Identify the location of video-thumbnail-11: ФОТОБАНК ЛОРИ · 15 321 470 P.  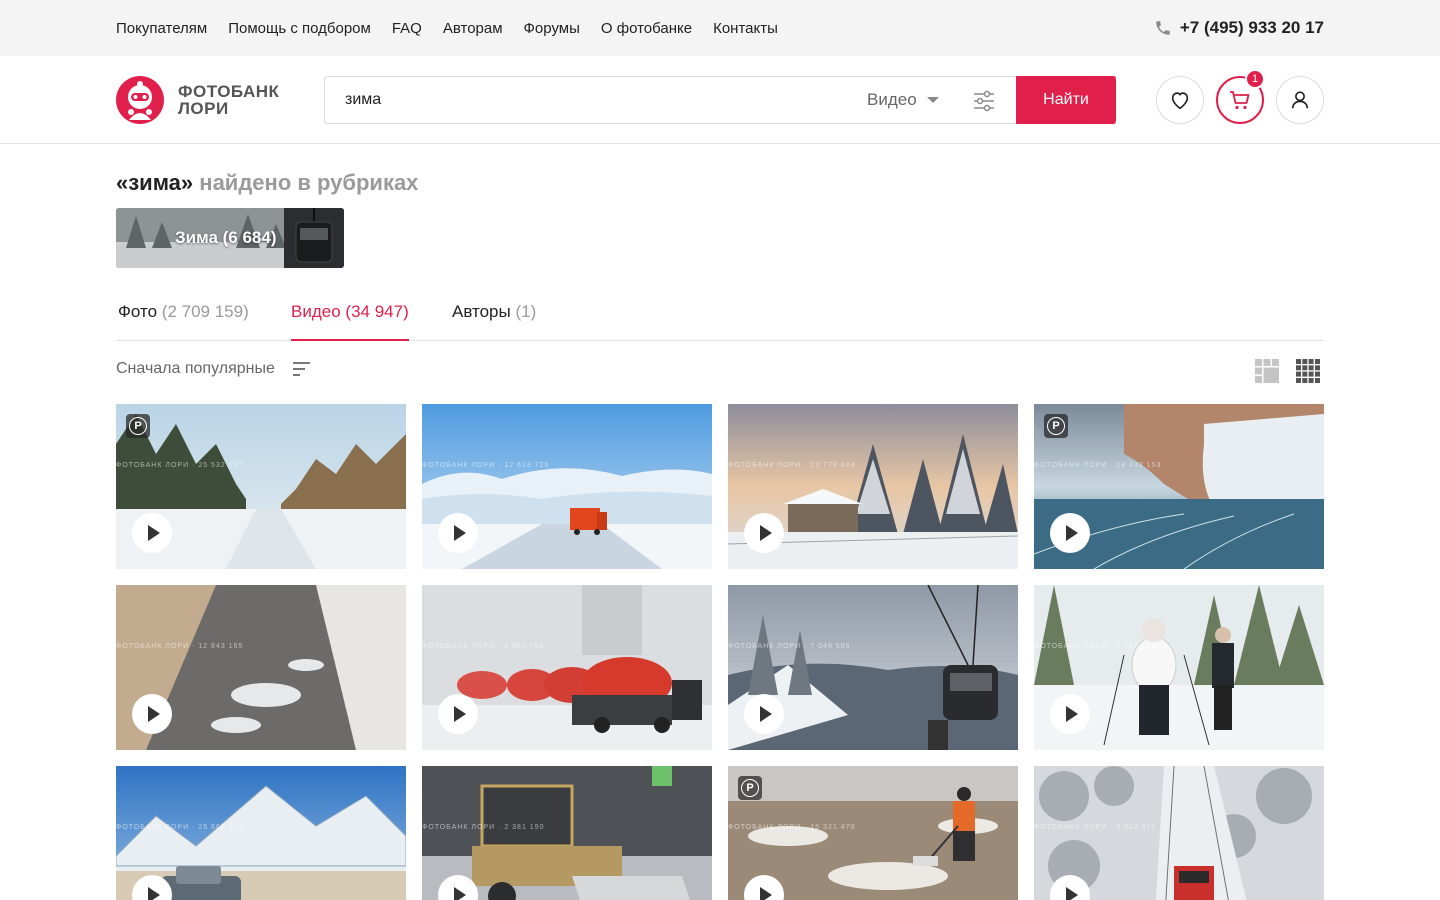
(873, 833).